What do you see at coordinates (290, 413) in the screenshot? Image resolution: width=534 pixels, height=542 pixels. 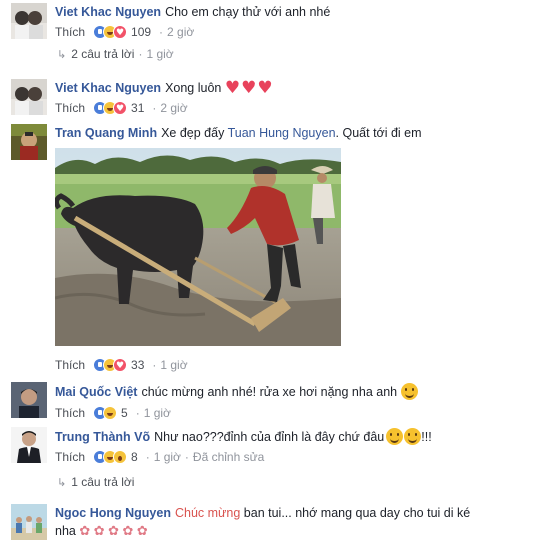 I see `comment-actions: Thích 5 · 1 giờ` at bounding box center [290, 413].